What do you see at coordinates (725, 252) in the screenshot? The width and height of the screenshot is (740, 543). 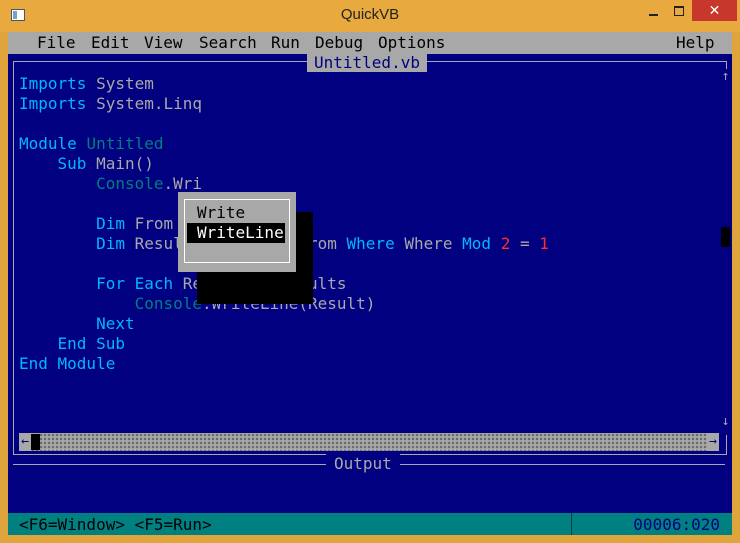 I see `vertical-scrollbar: ↑ ↓` at bounding box center [725, 252].